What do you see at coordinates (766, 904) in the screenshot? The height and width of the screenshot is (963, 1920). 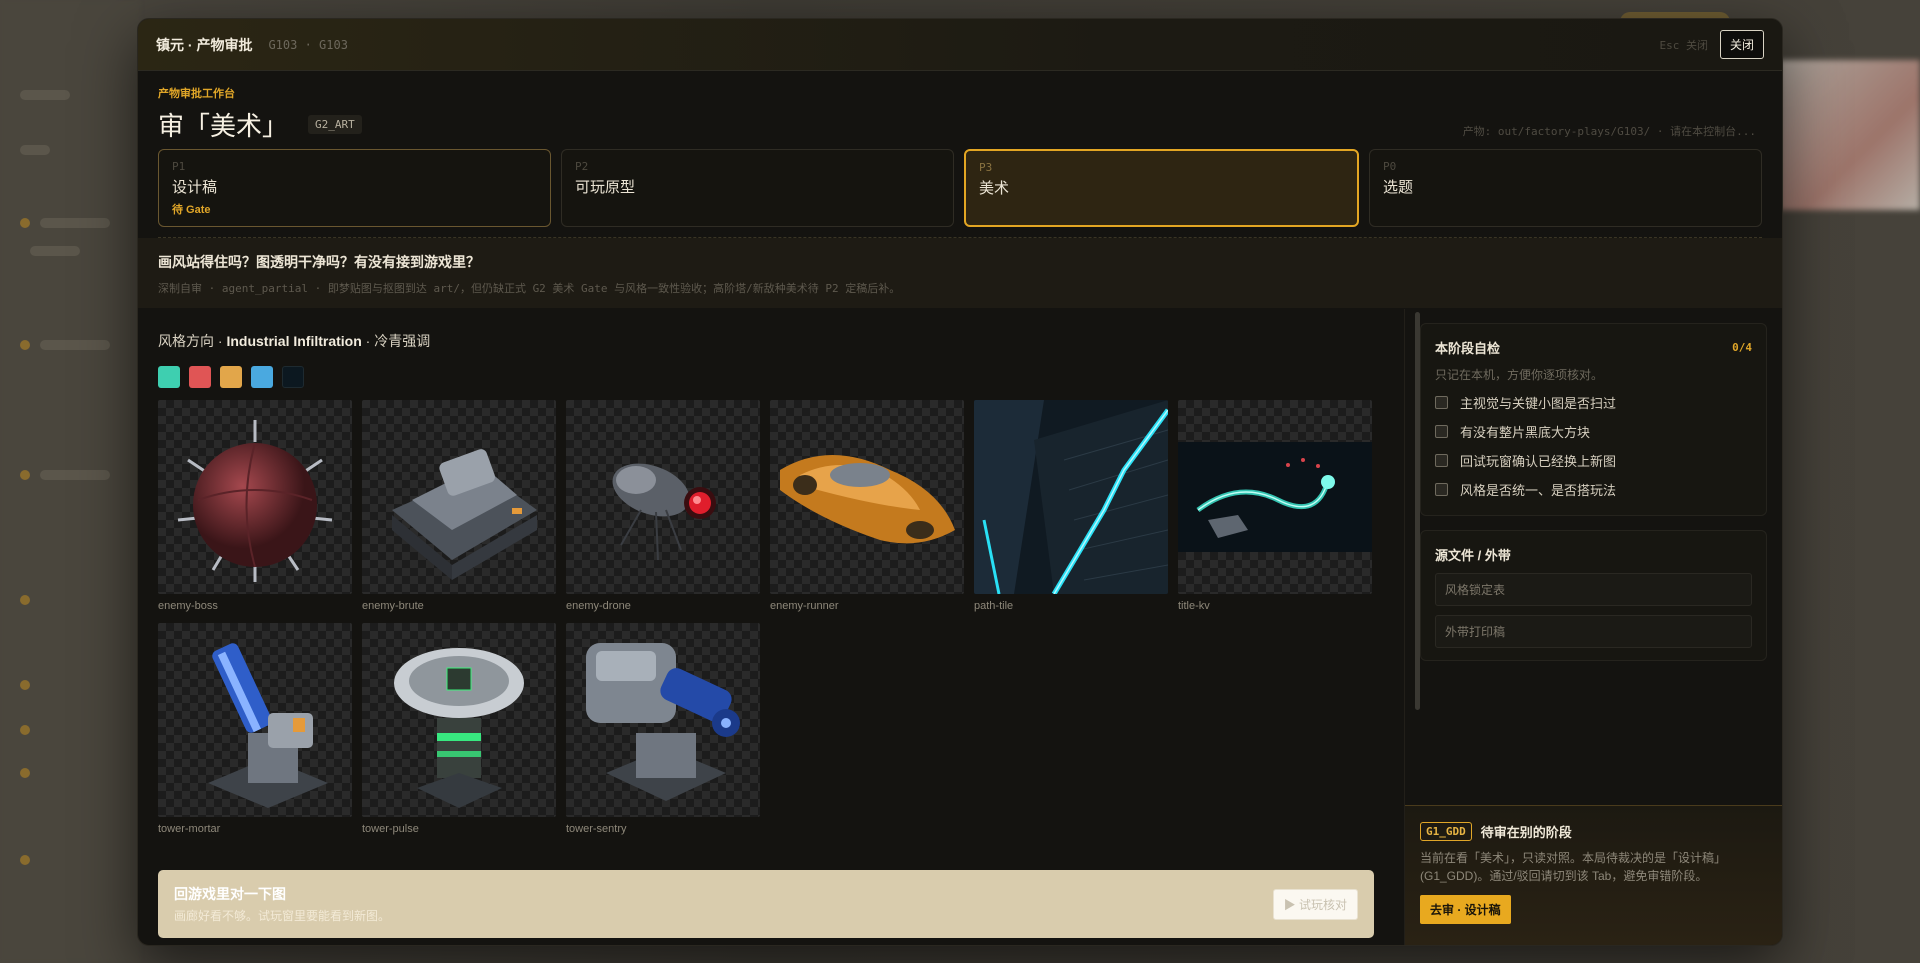 I see `playtest-cta: 回游戏里对一下图 画廊好看不够。试玩窗里要能看到新图。 ▶ 试玩核对` at bounding box center [766, 904].